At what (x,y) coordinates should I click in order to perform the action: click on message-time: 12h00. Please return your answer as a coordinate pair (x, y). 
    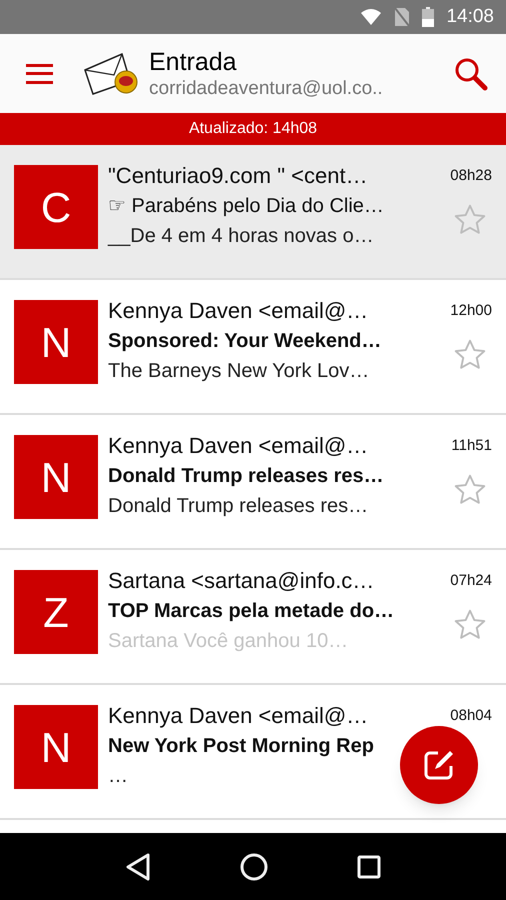
    Looking at the image, I should click on (471, 311).